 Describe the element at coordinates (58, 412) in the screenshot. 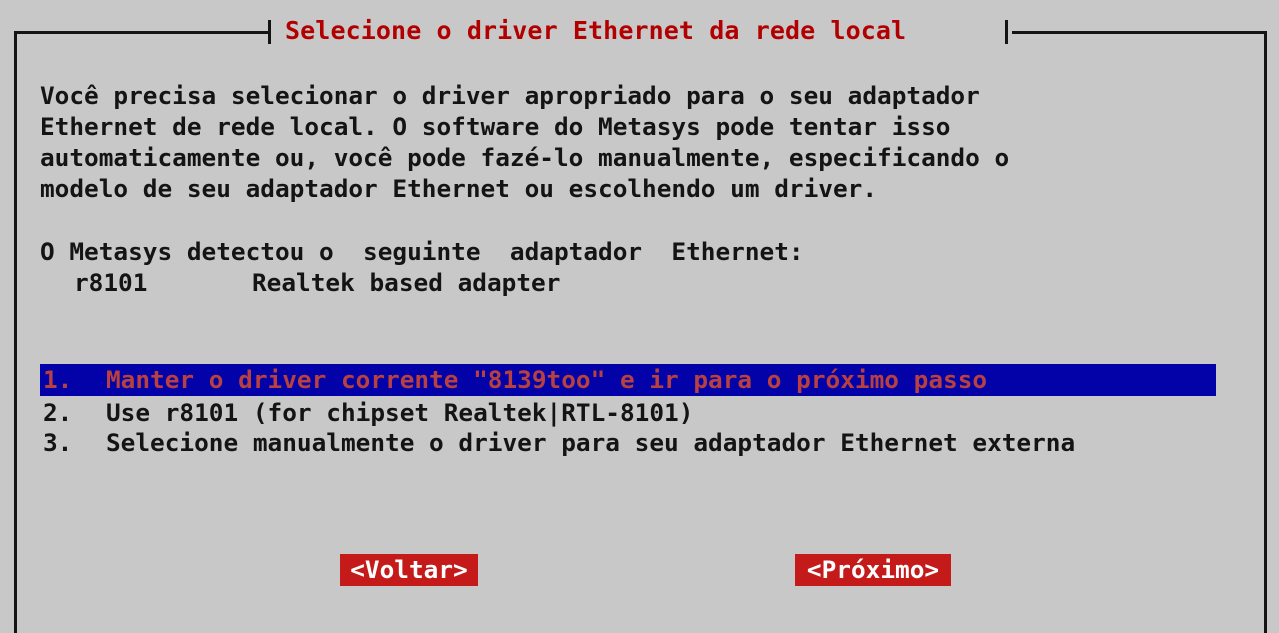

I see `option-number: 2.` at that location.